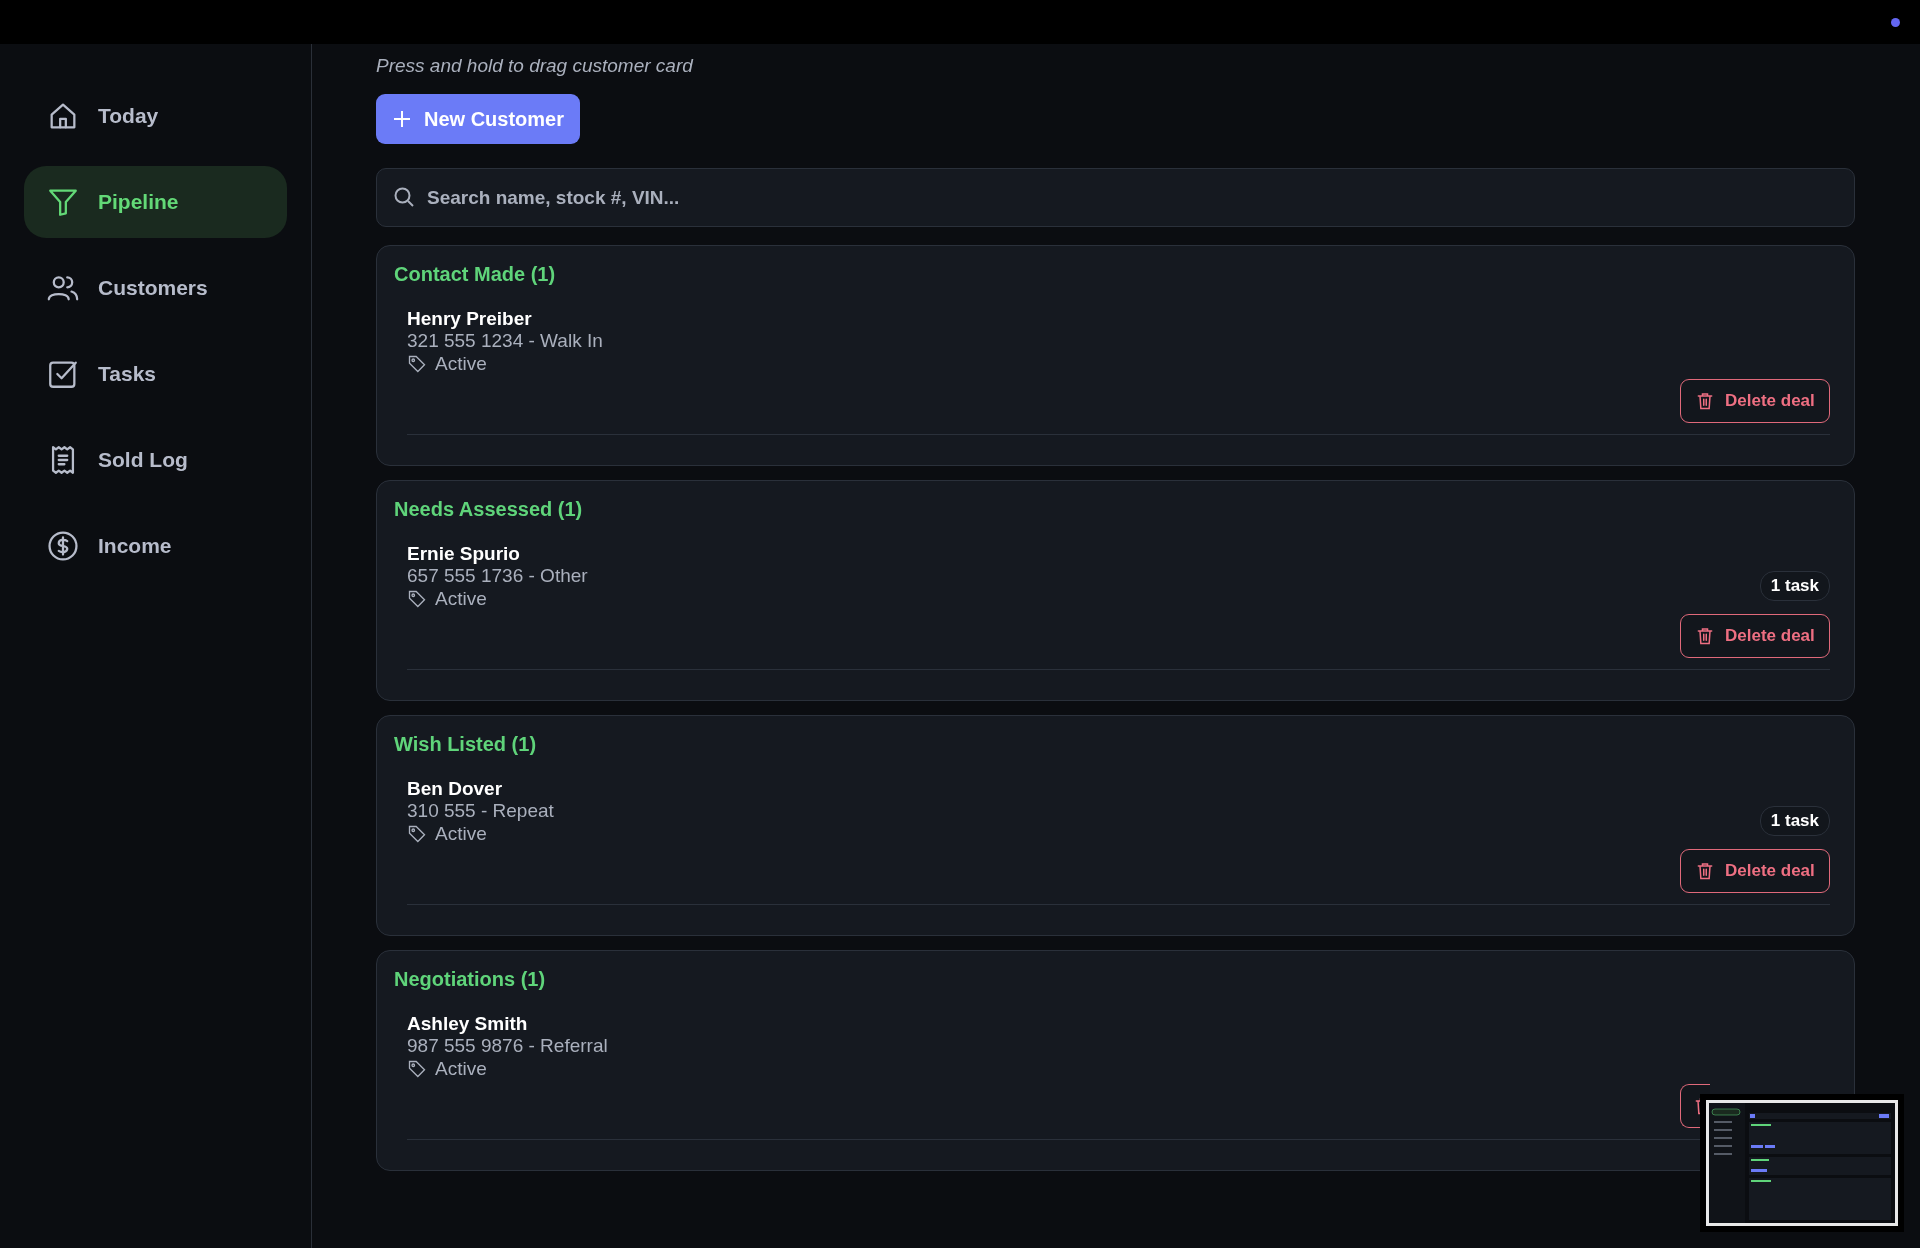 This screenshot has height=1248, width=1920. Describe the element at coordinates (507, 1046) in the screenshot. I see `customer-details: 987 555 9876 - Referral` at that location.